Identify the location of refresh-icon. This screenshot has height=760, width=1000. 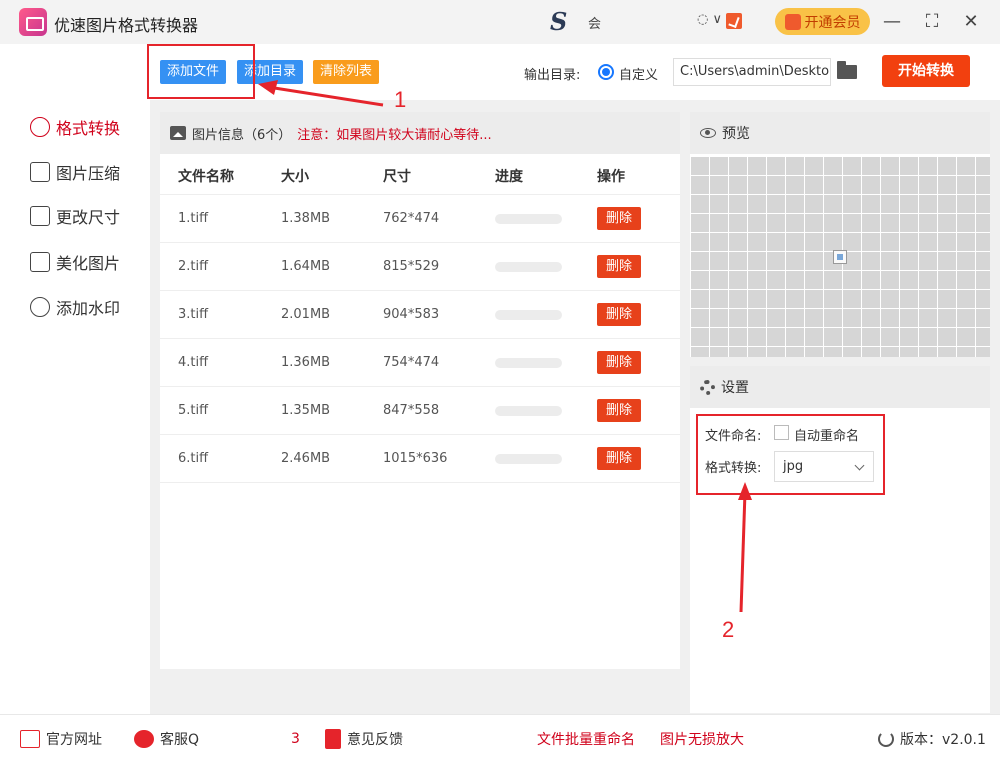
(886, 739).